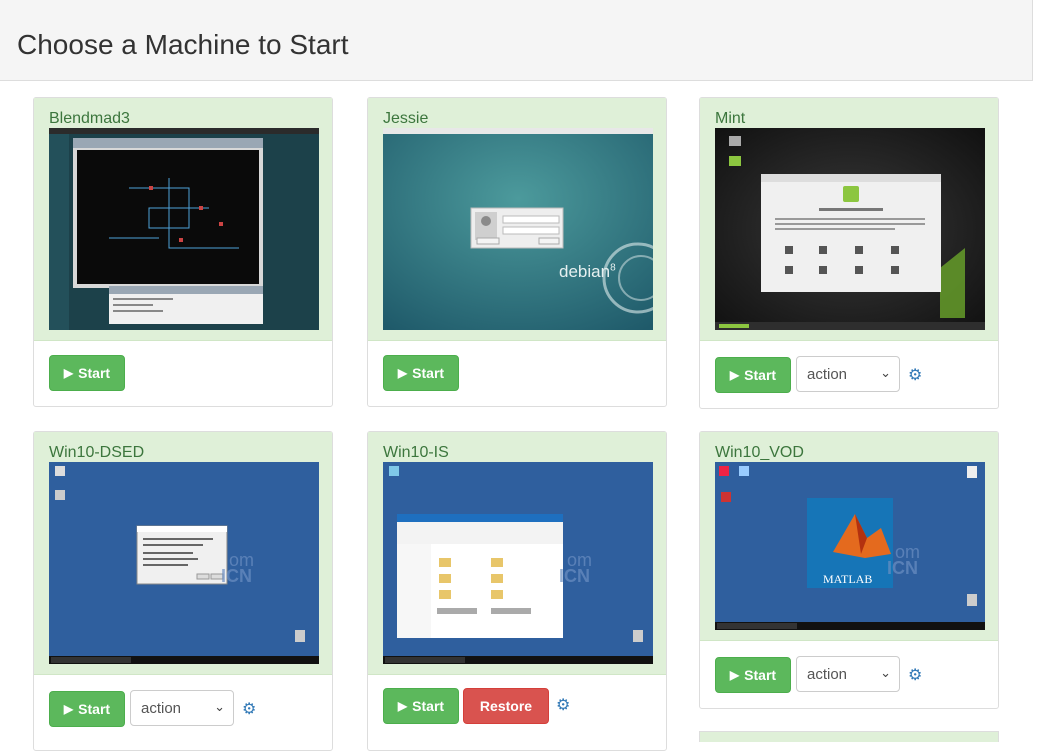  Describe the element at coordinates (759, 452) in the screenshot. I see `machine-name: Win10_VOD` at that location.